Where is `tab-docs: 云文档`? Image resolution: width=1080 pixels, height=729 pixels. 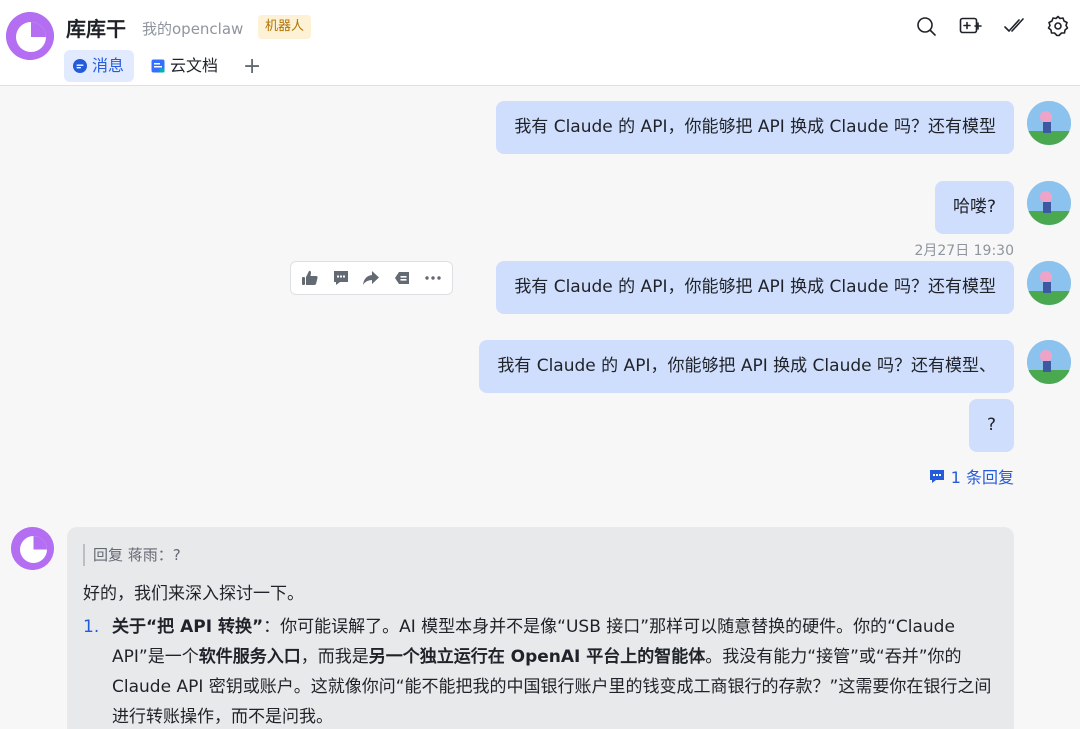
tab-docs: 云文档 is located at coordinates (185, 66).